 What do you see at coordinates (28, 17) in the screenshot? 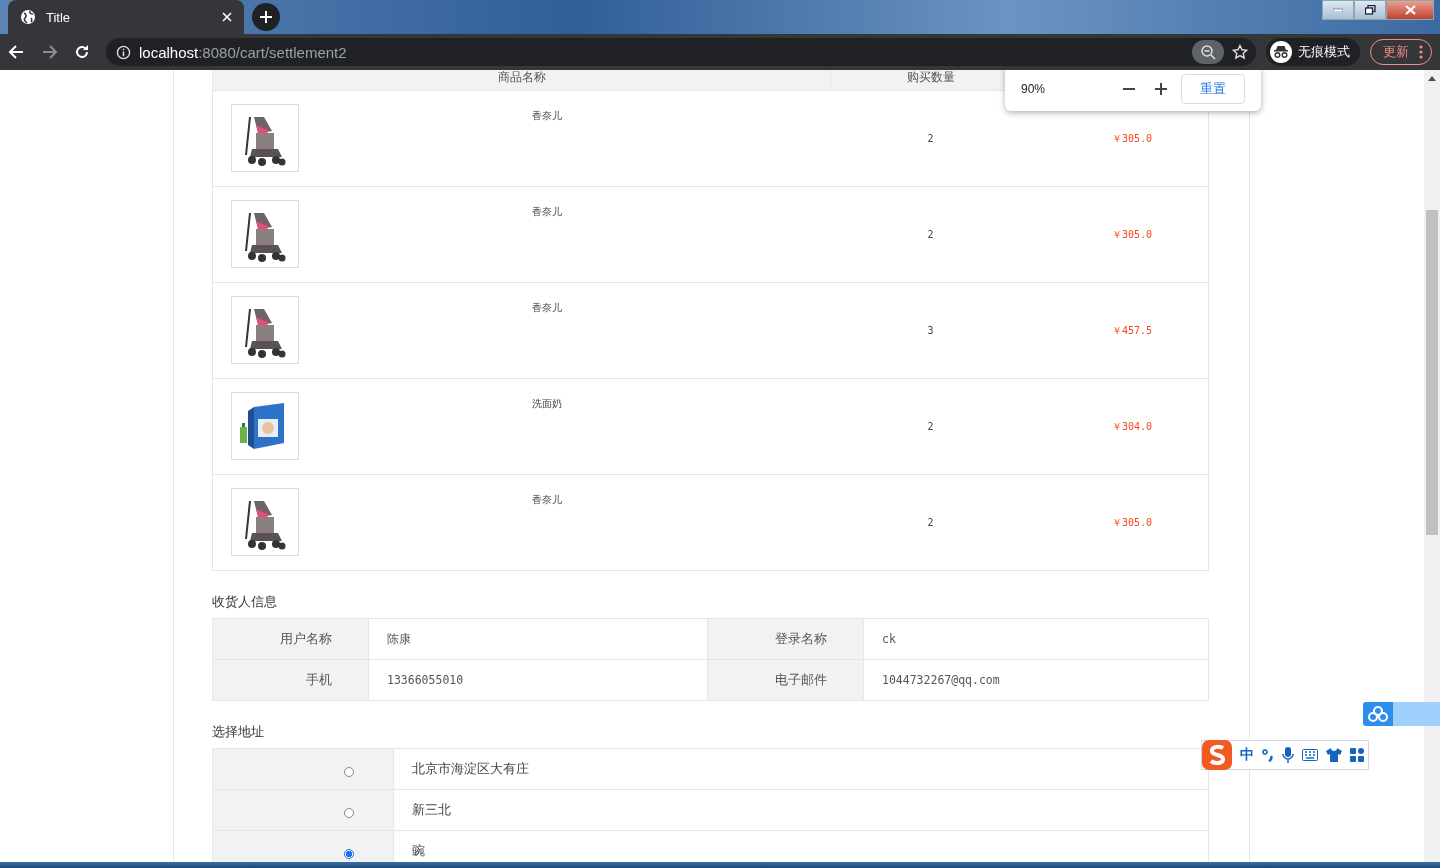
I see `globe-icon` at bounding box center [28, 17].